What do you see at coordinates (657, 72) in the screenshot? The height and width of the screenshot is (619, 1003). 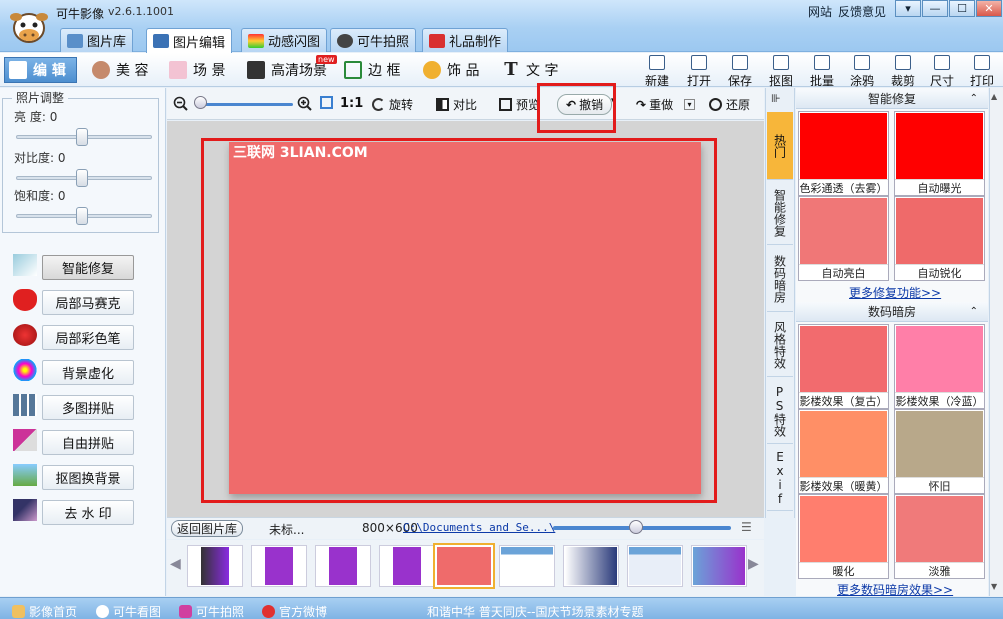 I see `new-button: 新建` at bounding box center [657, 72].